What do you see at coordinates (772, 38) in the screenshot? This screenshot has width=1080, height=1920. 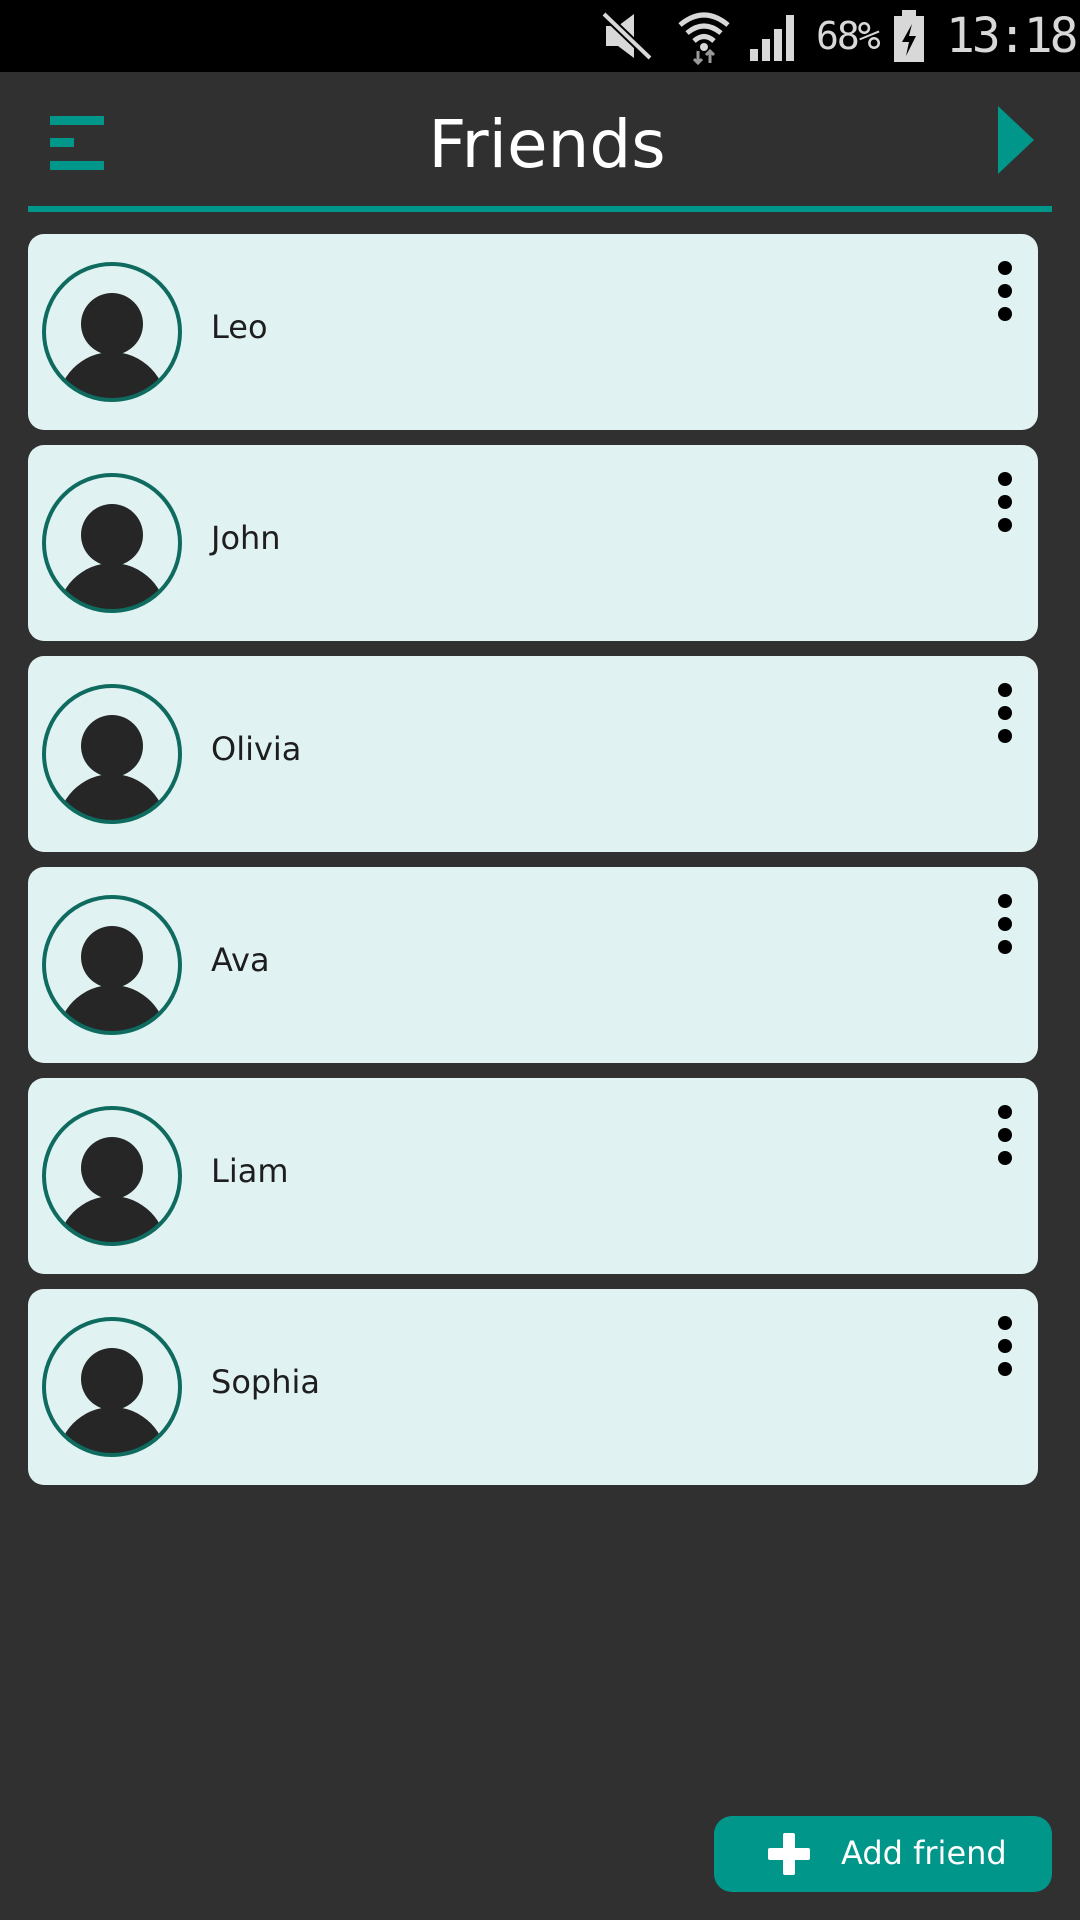 I see `signal-icon` at bounding box center [772, 38].